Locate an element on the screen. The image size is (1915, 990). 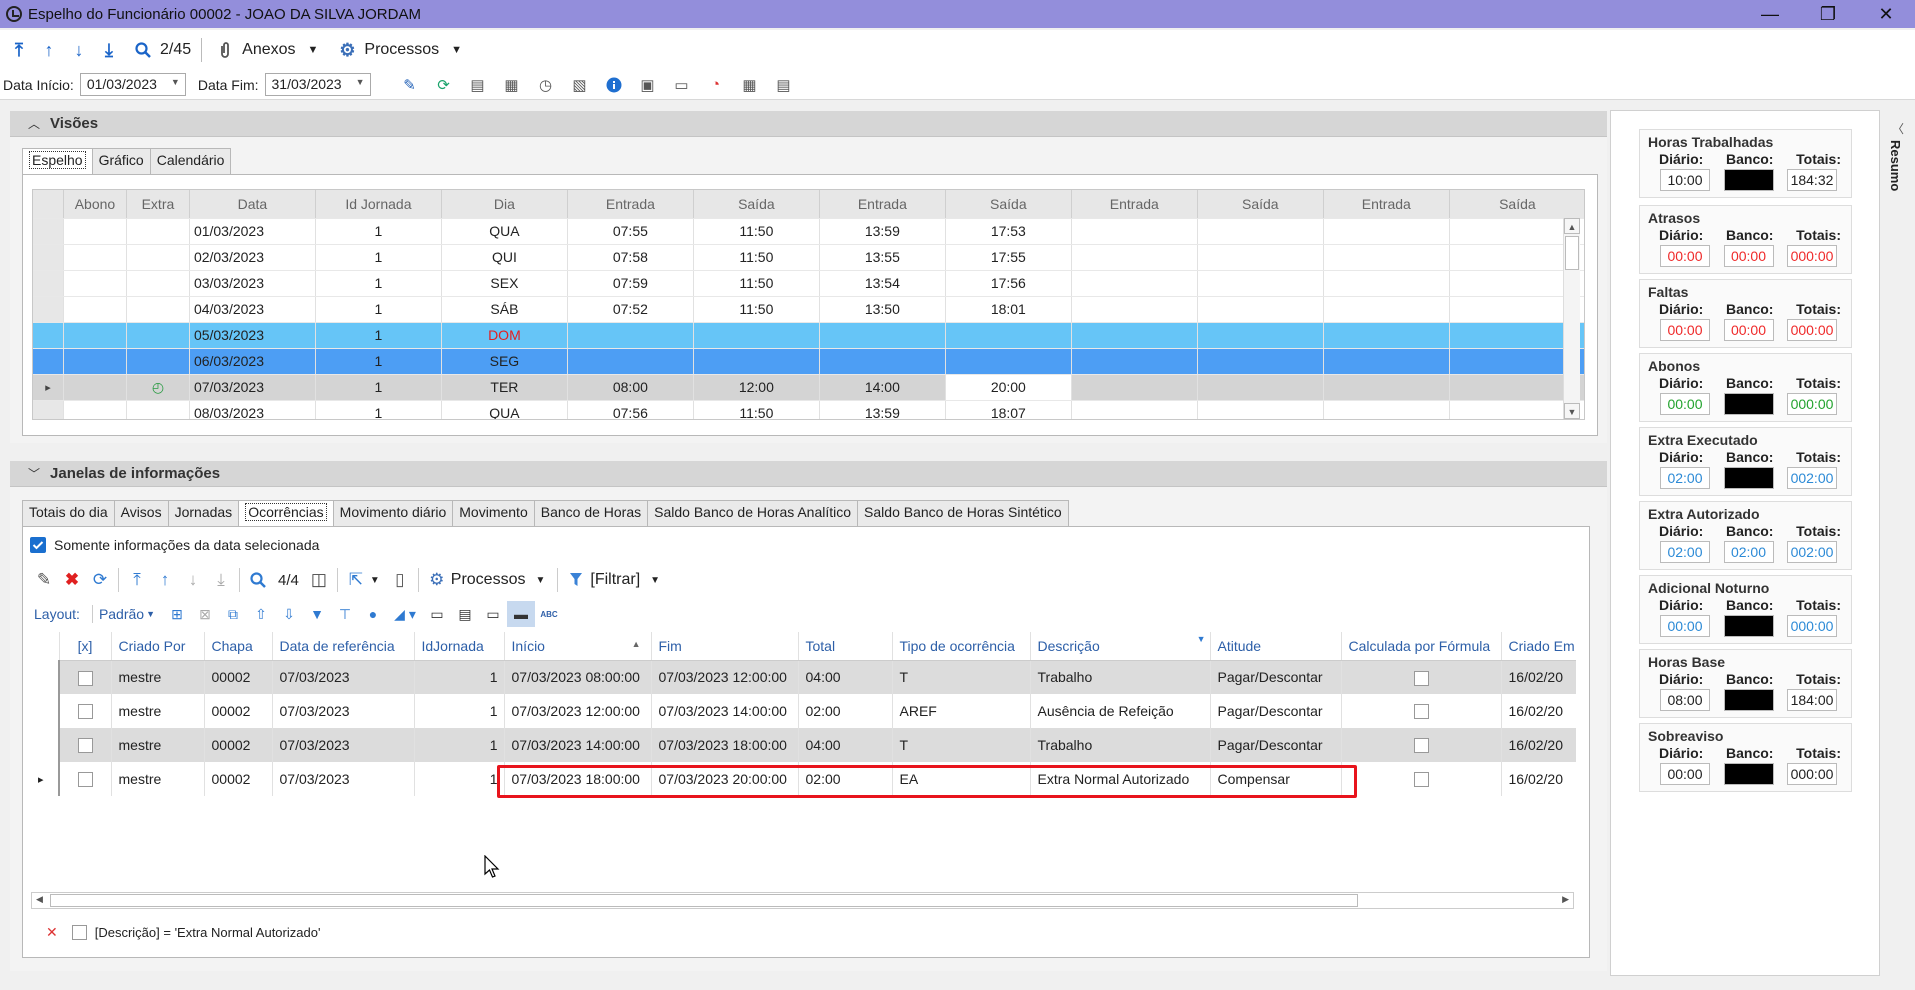
espelho-row: 05/03/2023 1 DOM is located at coordinates (808, 335).